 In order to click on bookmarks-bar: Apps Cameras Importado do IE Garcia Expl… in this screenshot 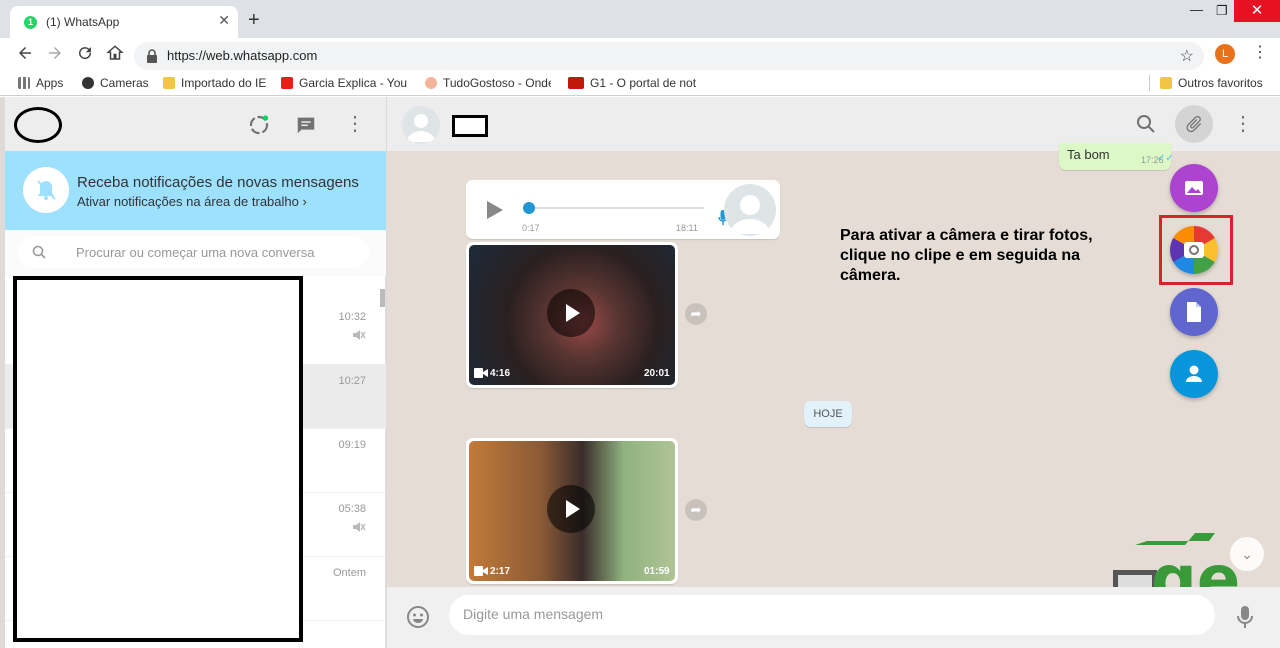, I will do `click(640, 83)`.